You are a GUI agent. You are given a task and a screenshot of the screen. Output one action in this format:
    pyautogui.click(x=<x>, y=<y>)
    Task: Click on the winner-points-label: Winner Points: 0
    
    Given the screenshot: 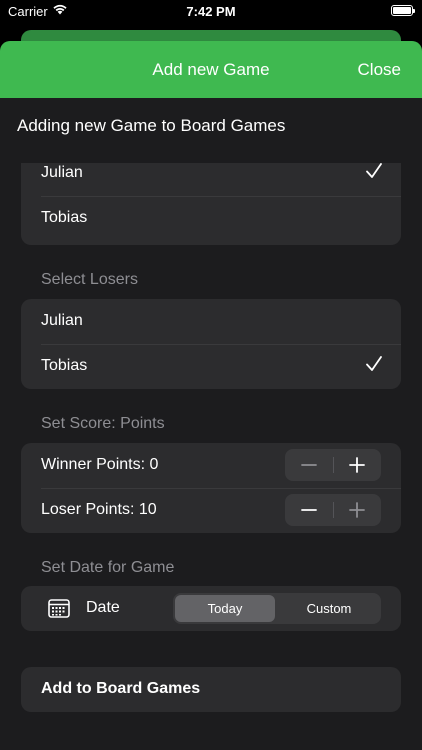 What is the action you would take?
    pyautogui.click(x=100, y=464)
    